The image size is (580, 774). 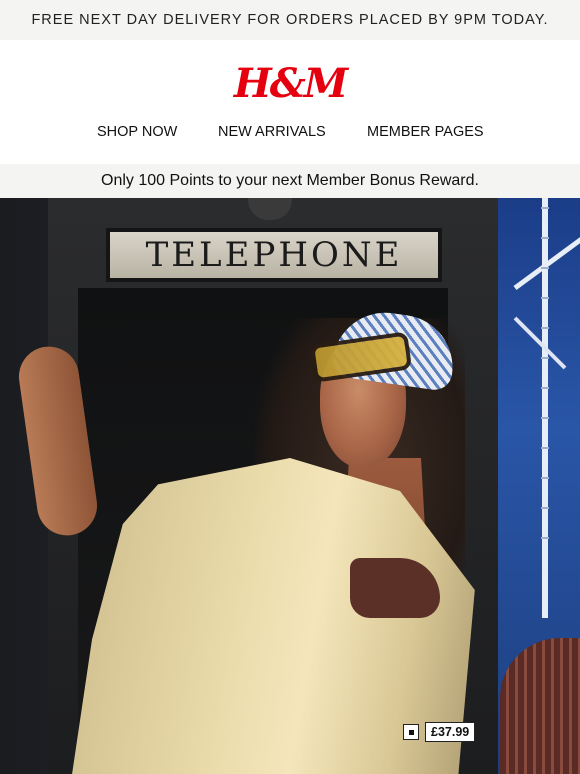 I want to click on main-nav: SHOP NOW NEW ARRIVALS MEMBER PAGES, so click(x=290, y=134).